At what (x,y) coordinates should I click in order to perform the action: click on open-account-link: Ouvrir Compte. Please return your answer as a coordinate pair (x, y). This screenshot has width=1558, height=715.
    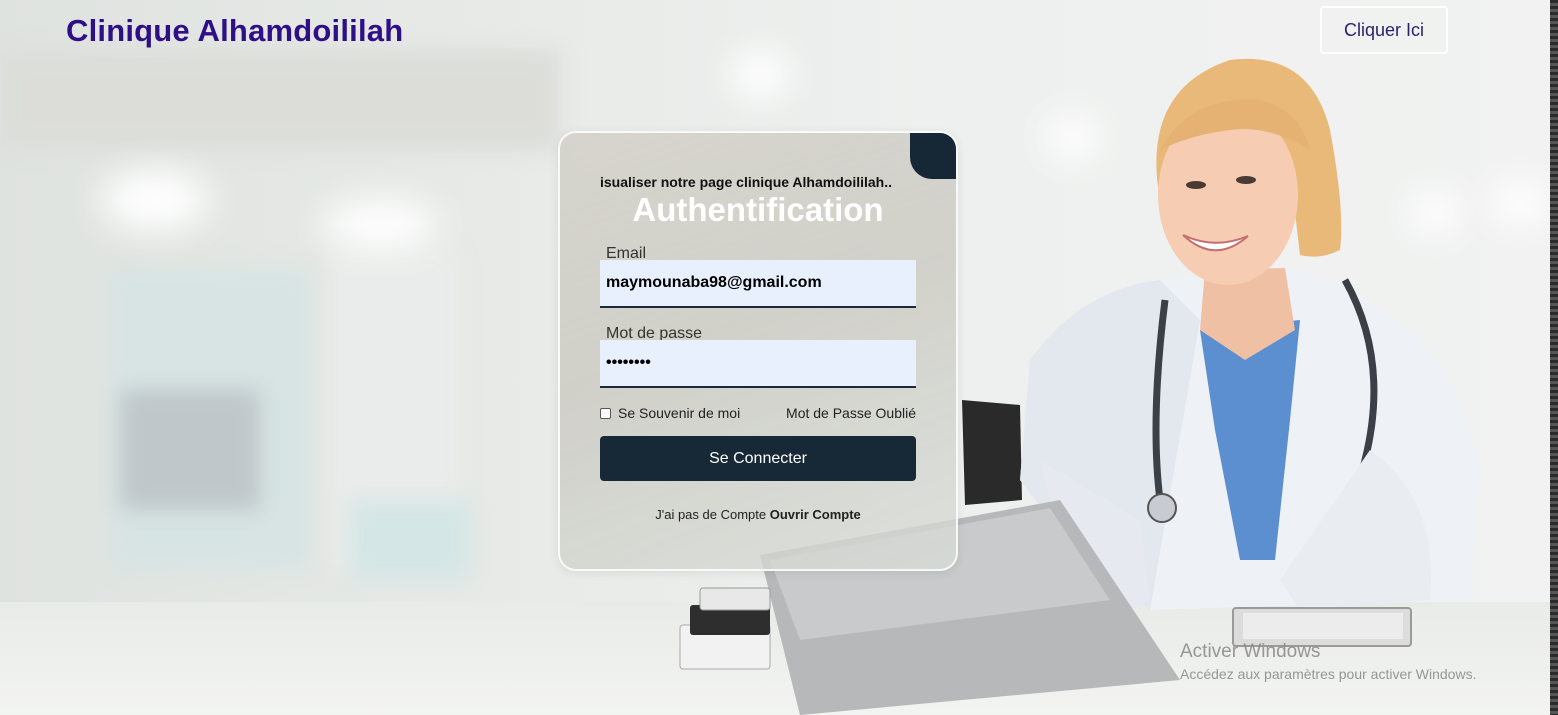
    Looking at the image, I should click on (815, 514).